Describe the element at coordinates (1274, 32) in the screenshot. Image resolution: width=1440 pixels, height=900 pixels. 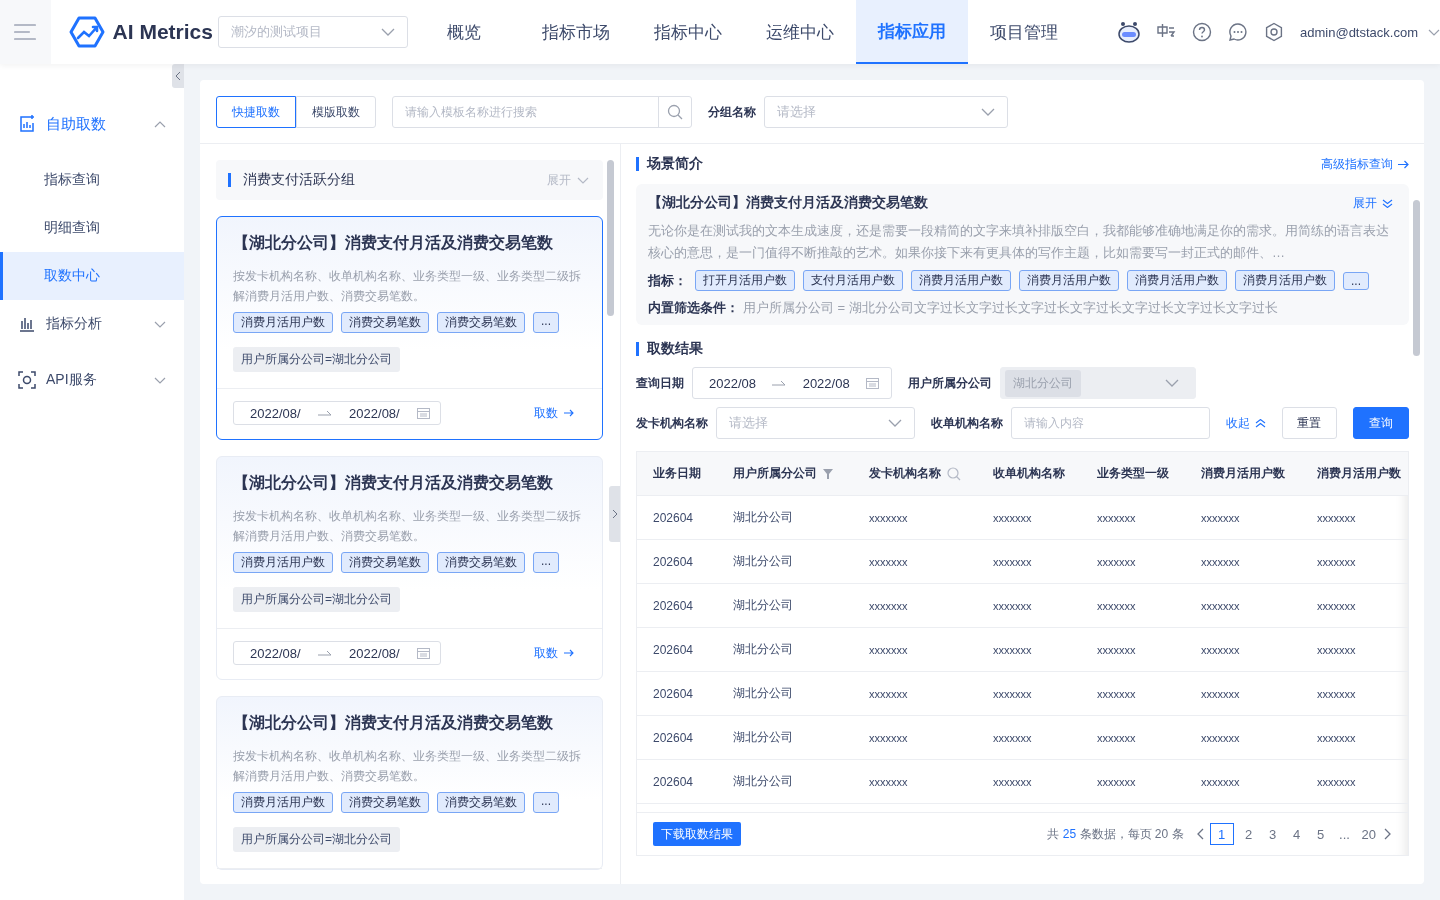
I see `settings-icon` at that location.